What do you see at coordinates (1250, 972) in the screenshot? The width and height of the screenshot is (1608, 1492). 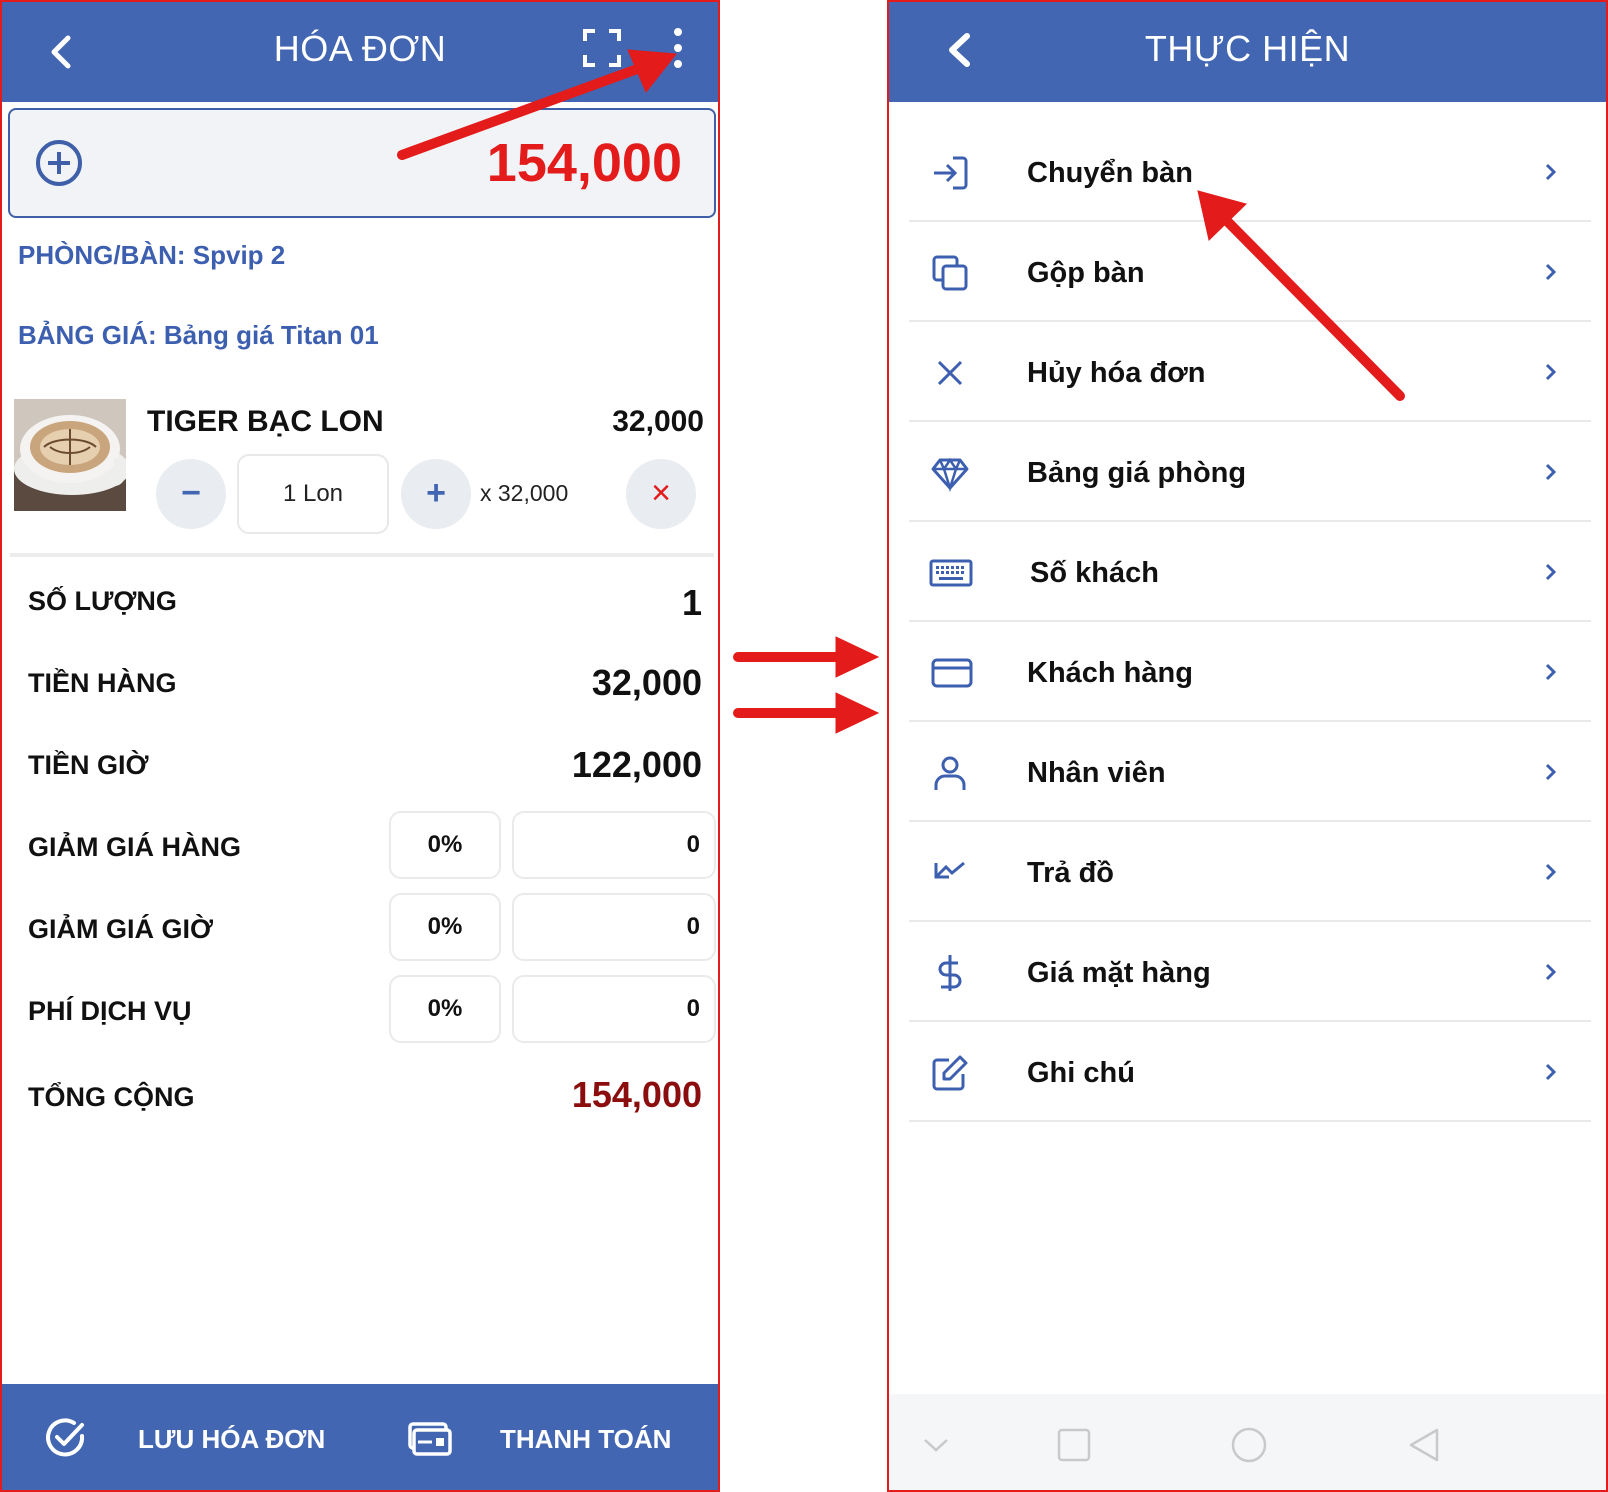 I see `menu-item-gia-mat-hang: Giá mặt hàng` at bounding box center [1250, 972].